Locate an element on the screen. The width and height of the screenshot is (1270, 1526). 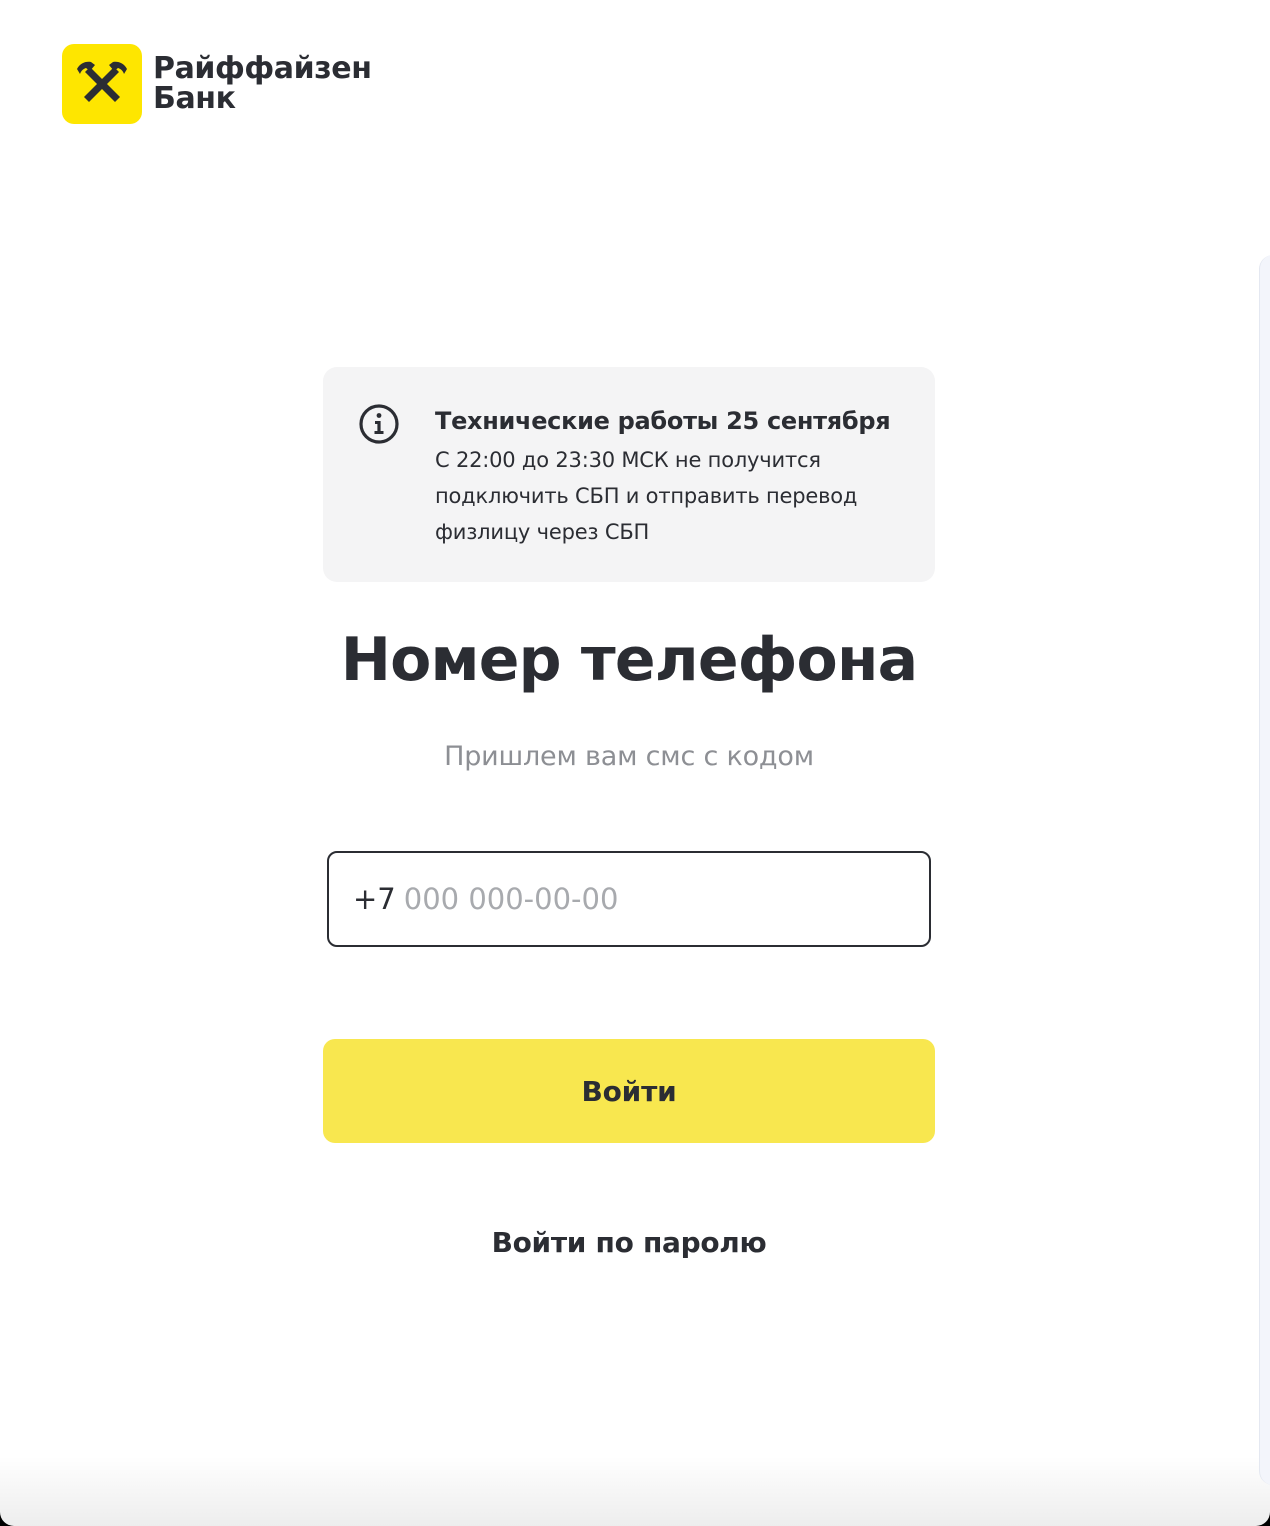
login-button: Войти is located at coordinates (629, 1091).